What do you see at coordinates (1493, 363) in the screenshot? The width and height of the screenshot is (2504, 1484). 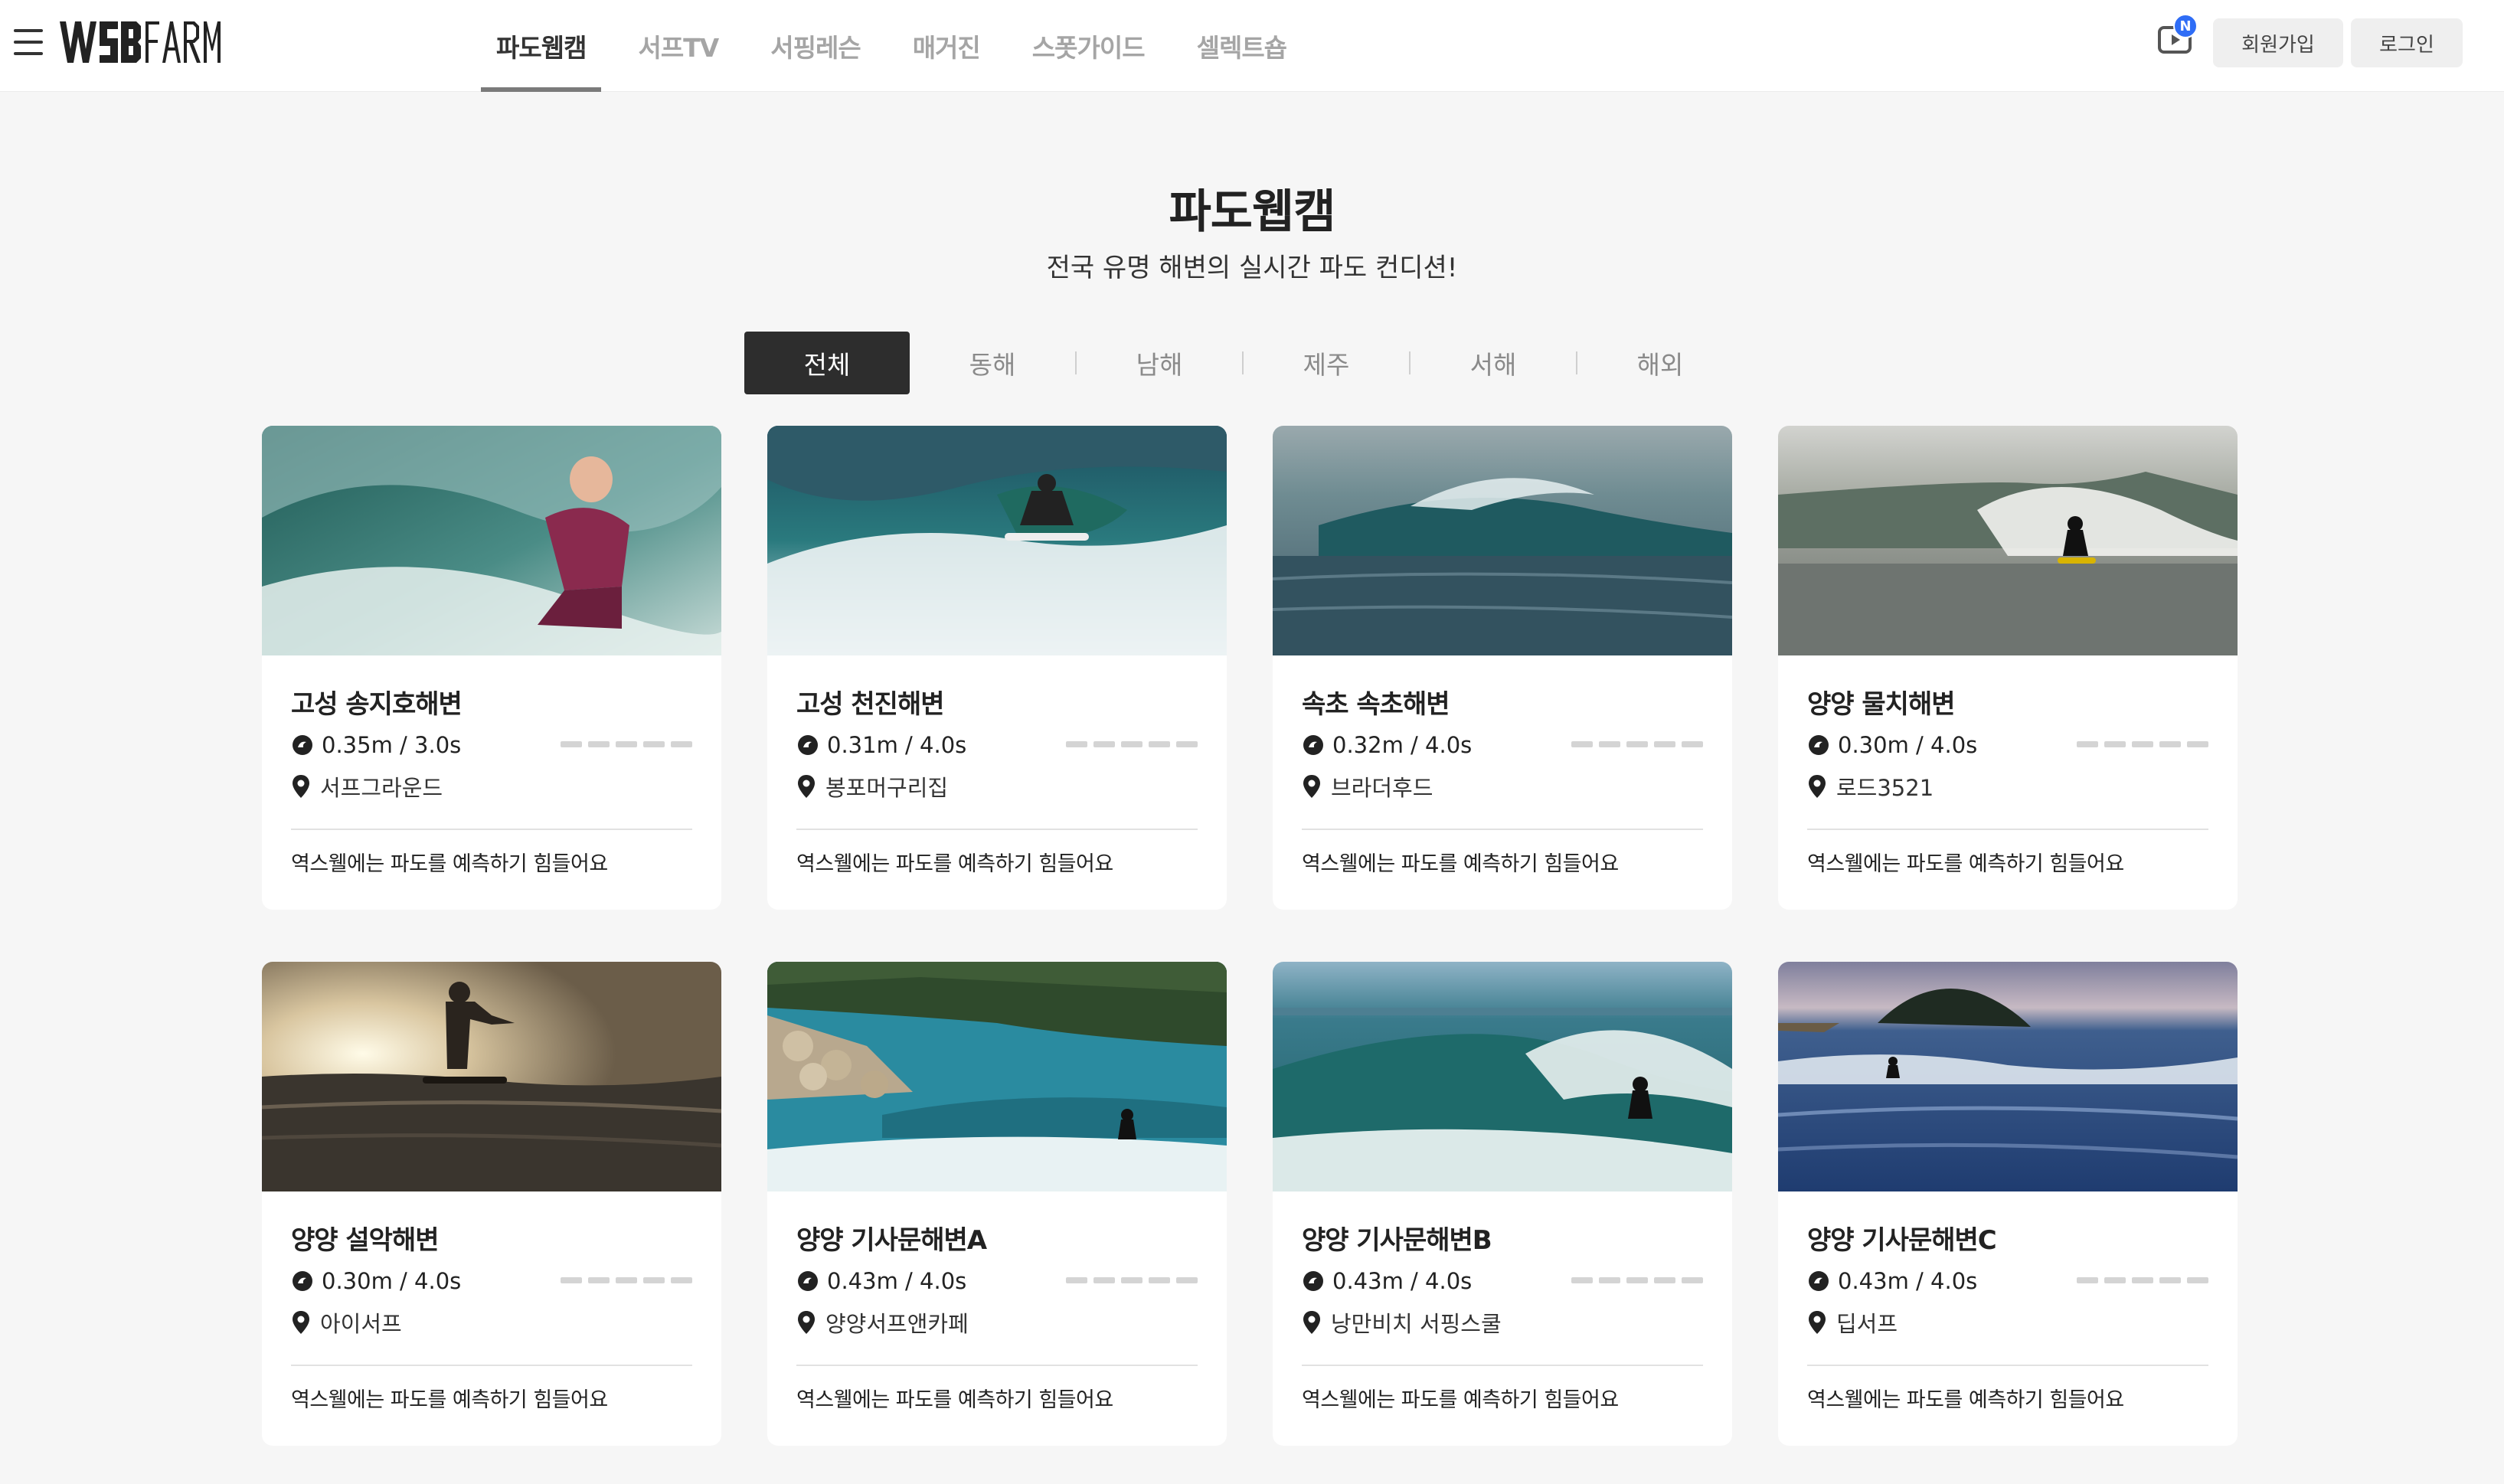 I see `tab-west-sea: 서해` at bounding box center [1493, 363].